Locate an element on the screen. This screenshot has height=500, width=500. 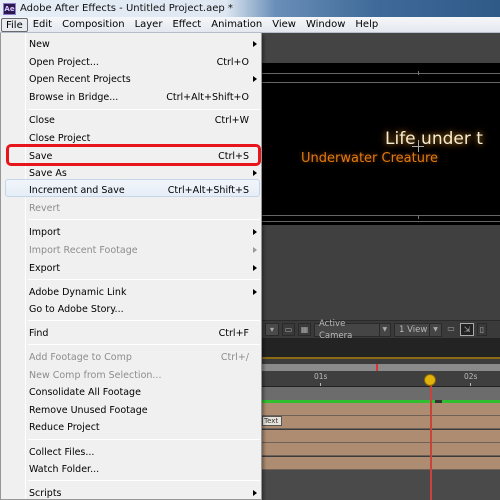
menu-layer: Layer is located at coordinates (149, 25).